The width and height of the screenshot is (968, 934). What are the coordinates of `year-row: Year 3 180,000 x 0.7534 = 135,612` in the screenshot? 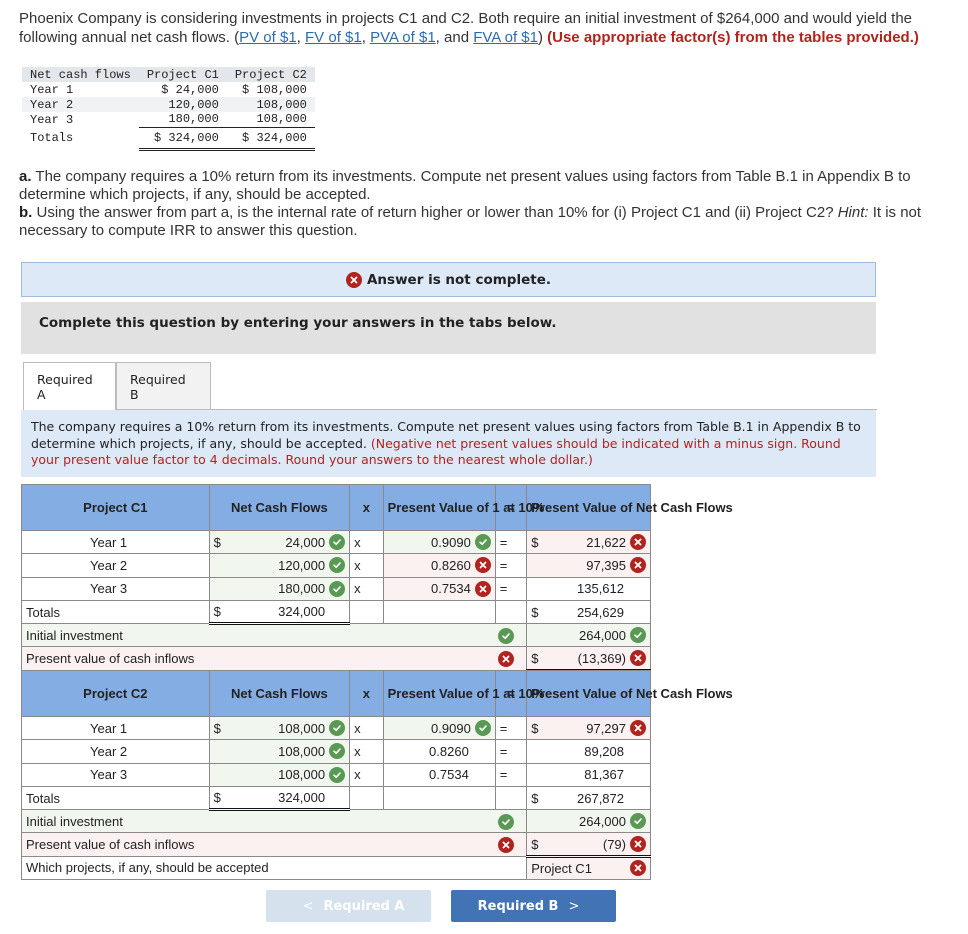 It's located at (336, 588).